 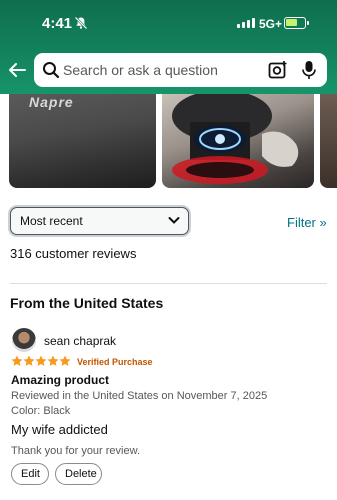 I want to click on reviewer-name: sean chaprak, so click(x=80, y=341).